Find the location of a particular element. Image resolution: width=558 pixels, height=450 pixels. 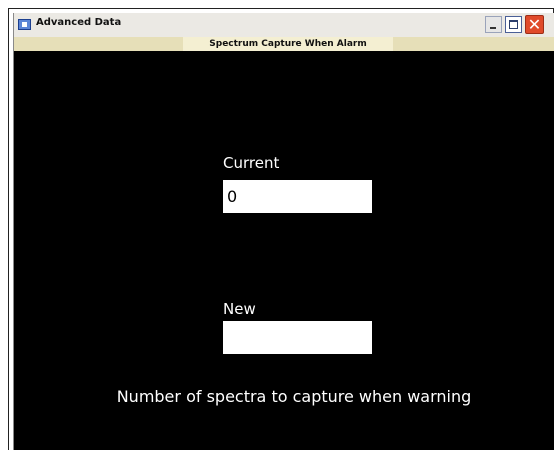

current-value-field is located at coordinates (297, 196).